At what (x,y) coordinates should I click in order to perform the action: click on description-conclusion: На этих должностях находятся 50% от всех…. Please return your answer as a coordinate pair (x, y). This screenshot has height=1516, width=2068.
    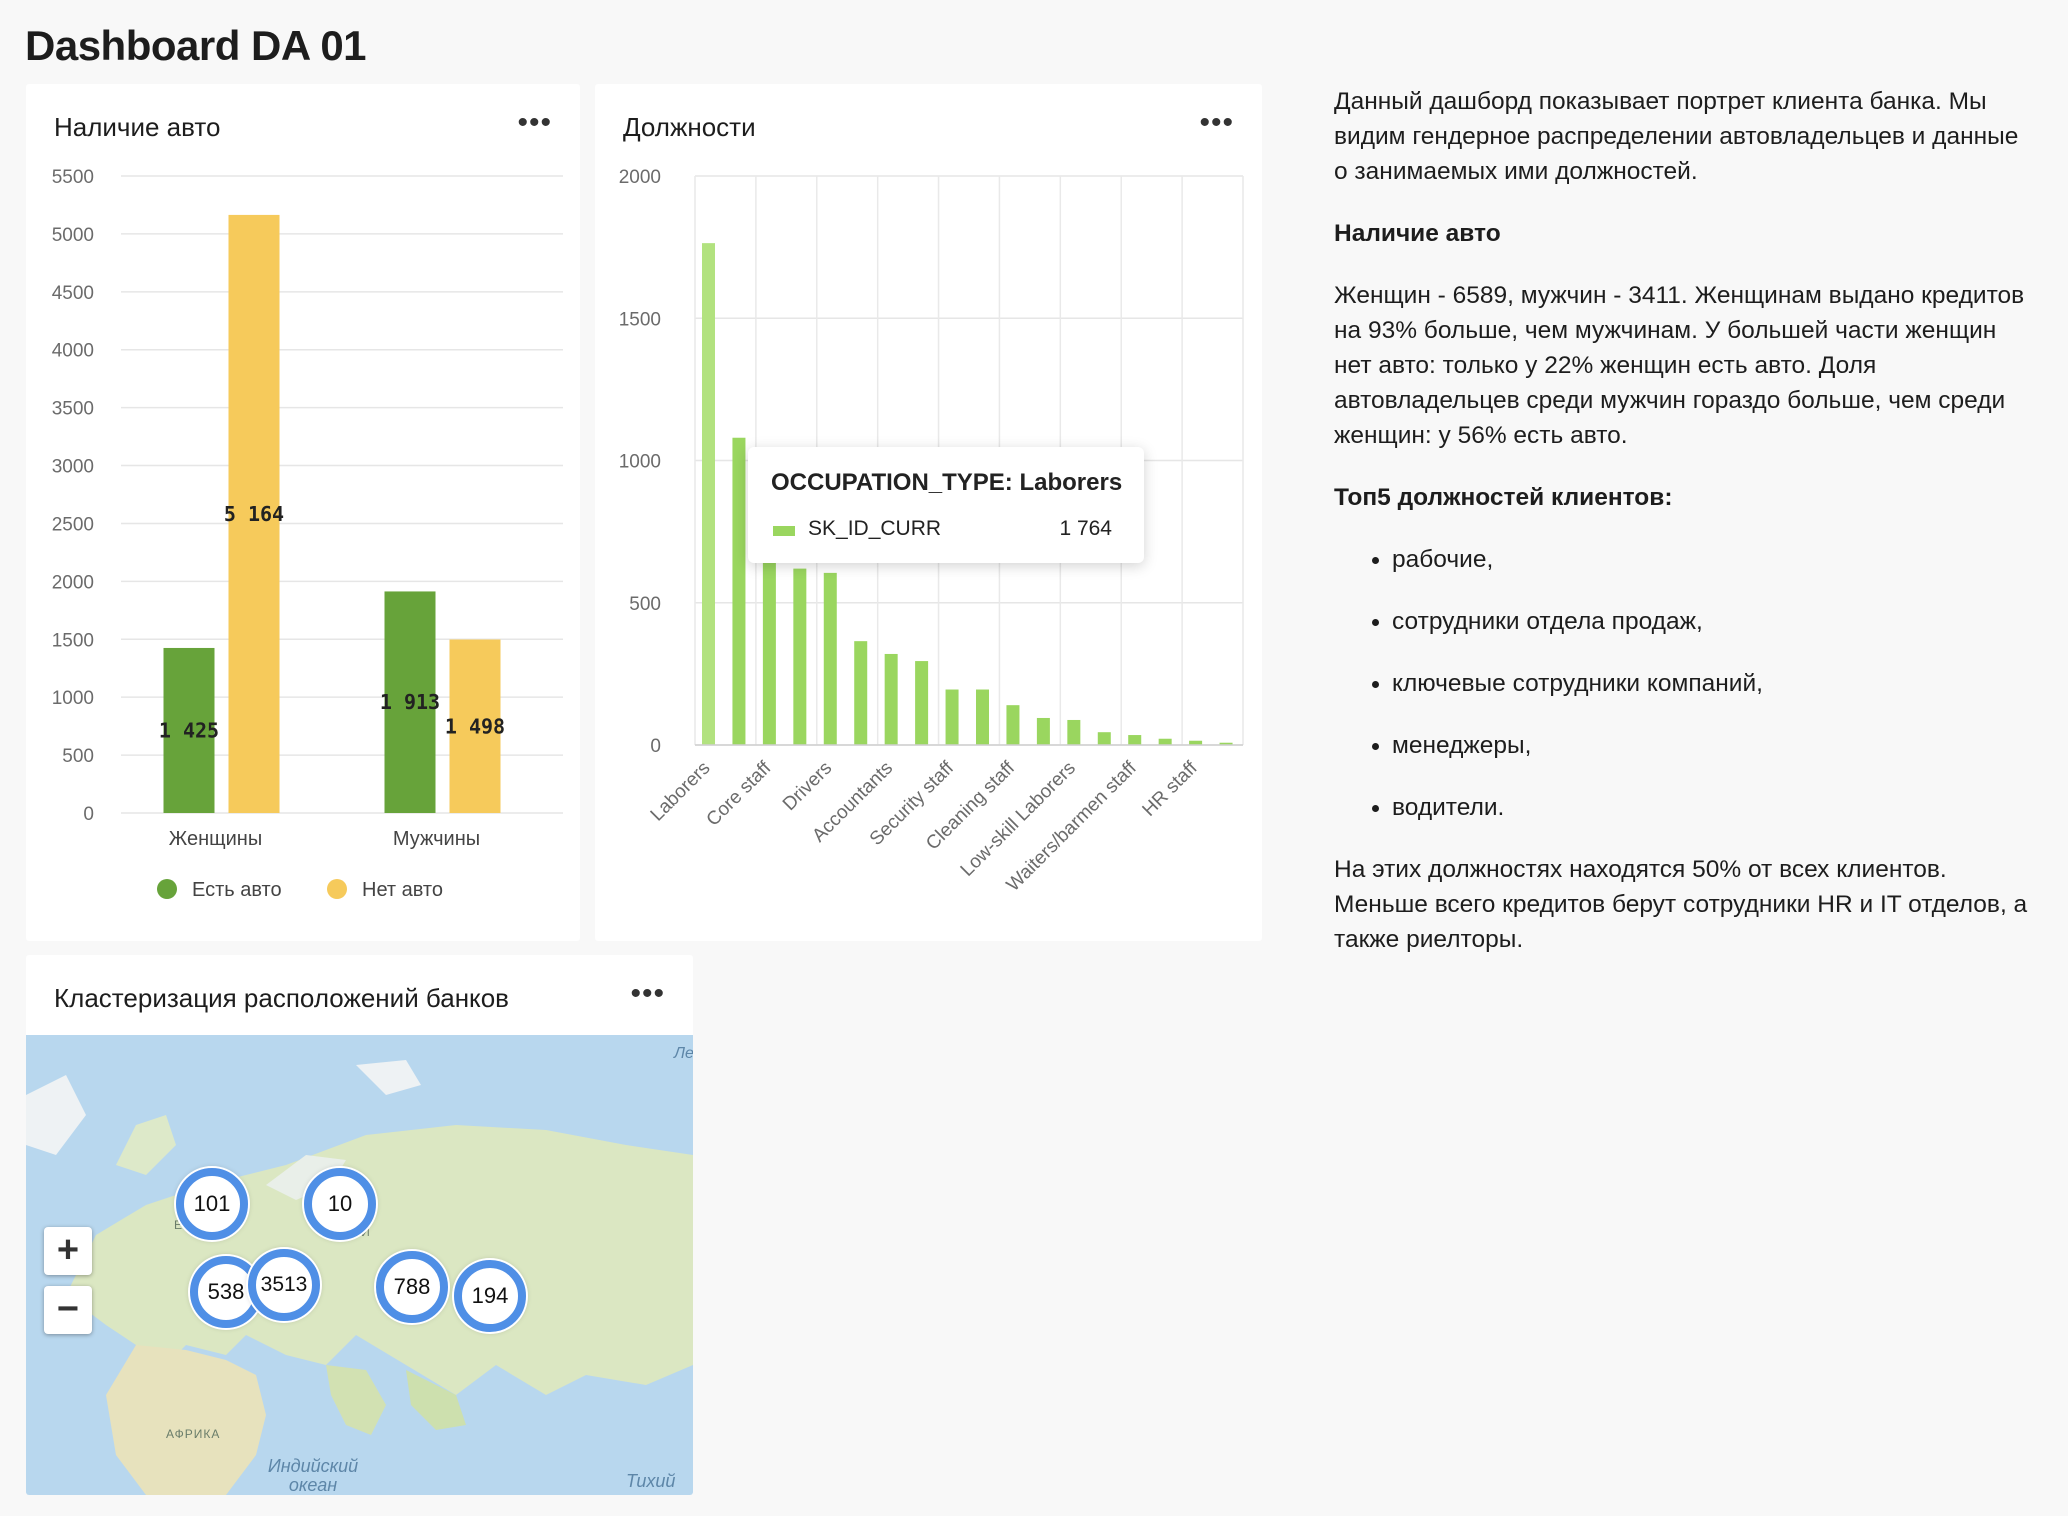
    Looking at the image, I should click on (1681, 904).